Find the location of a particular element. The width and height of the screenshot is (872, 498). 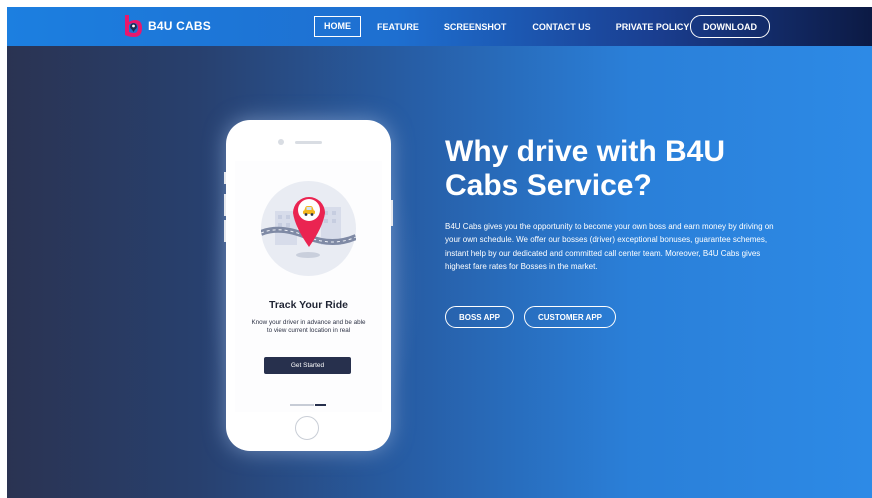

brand-logo: B4U CABS is located at coordinates (166, 26).